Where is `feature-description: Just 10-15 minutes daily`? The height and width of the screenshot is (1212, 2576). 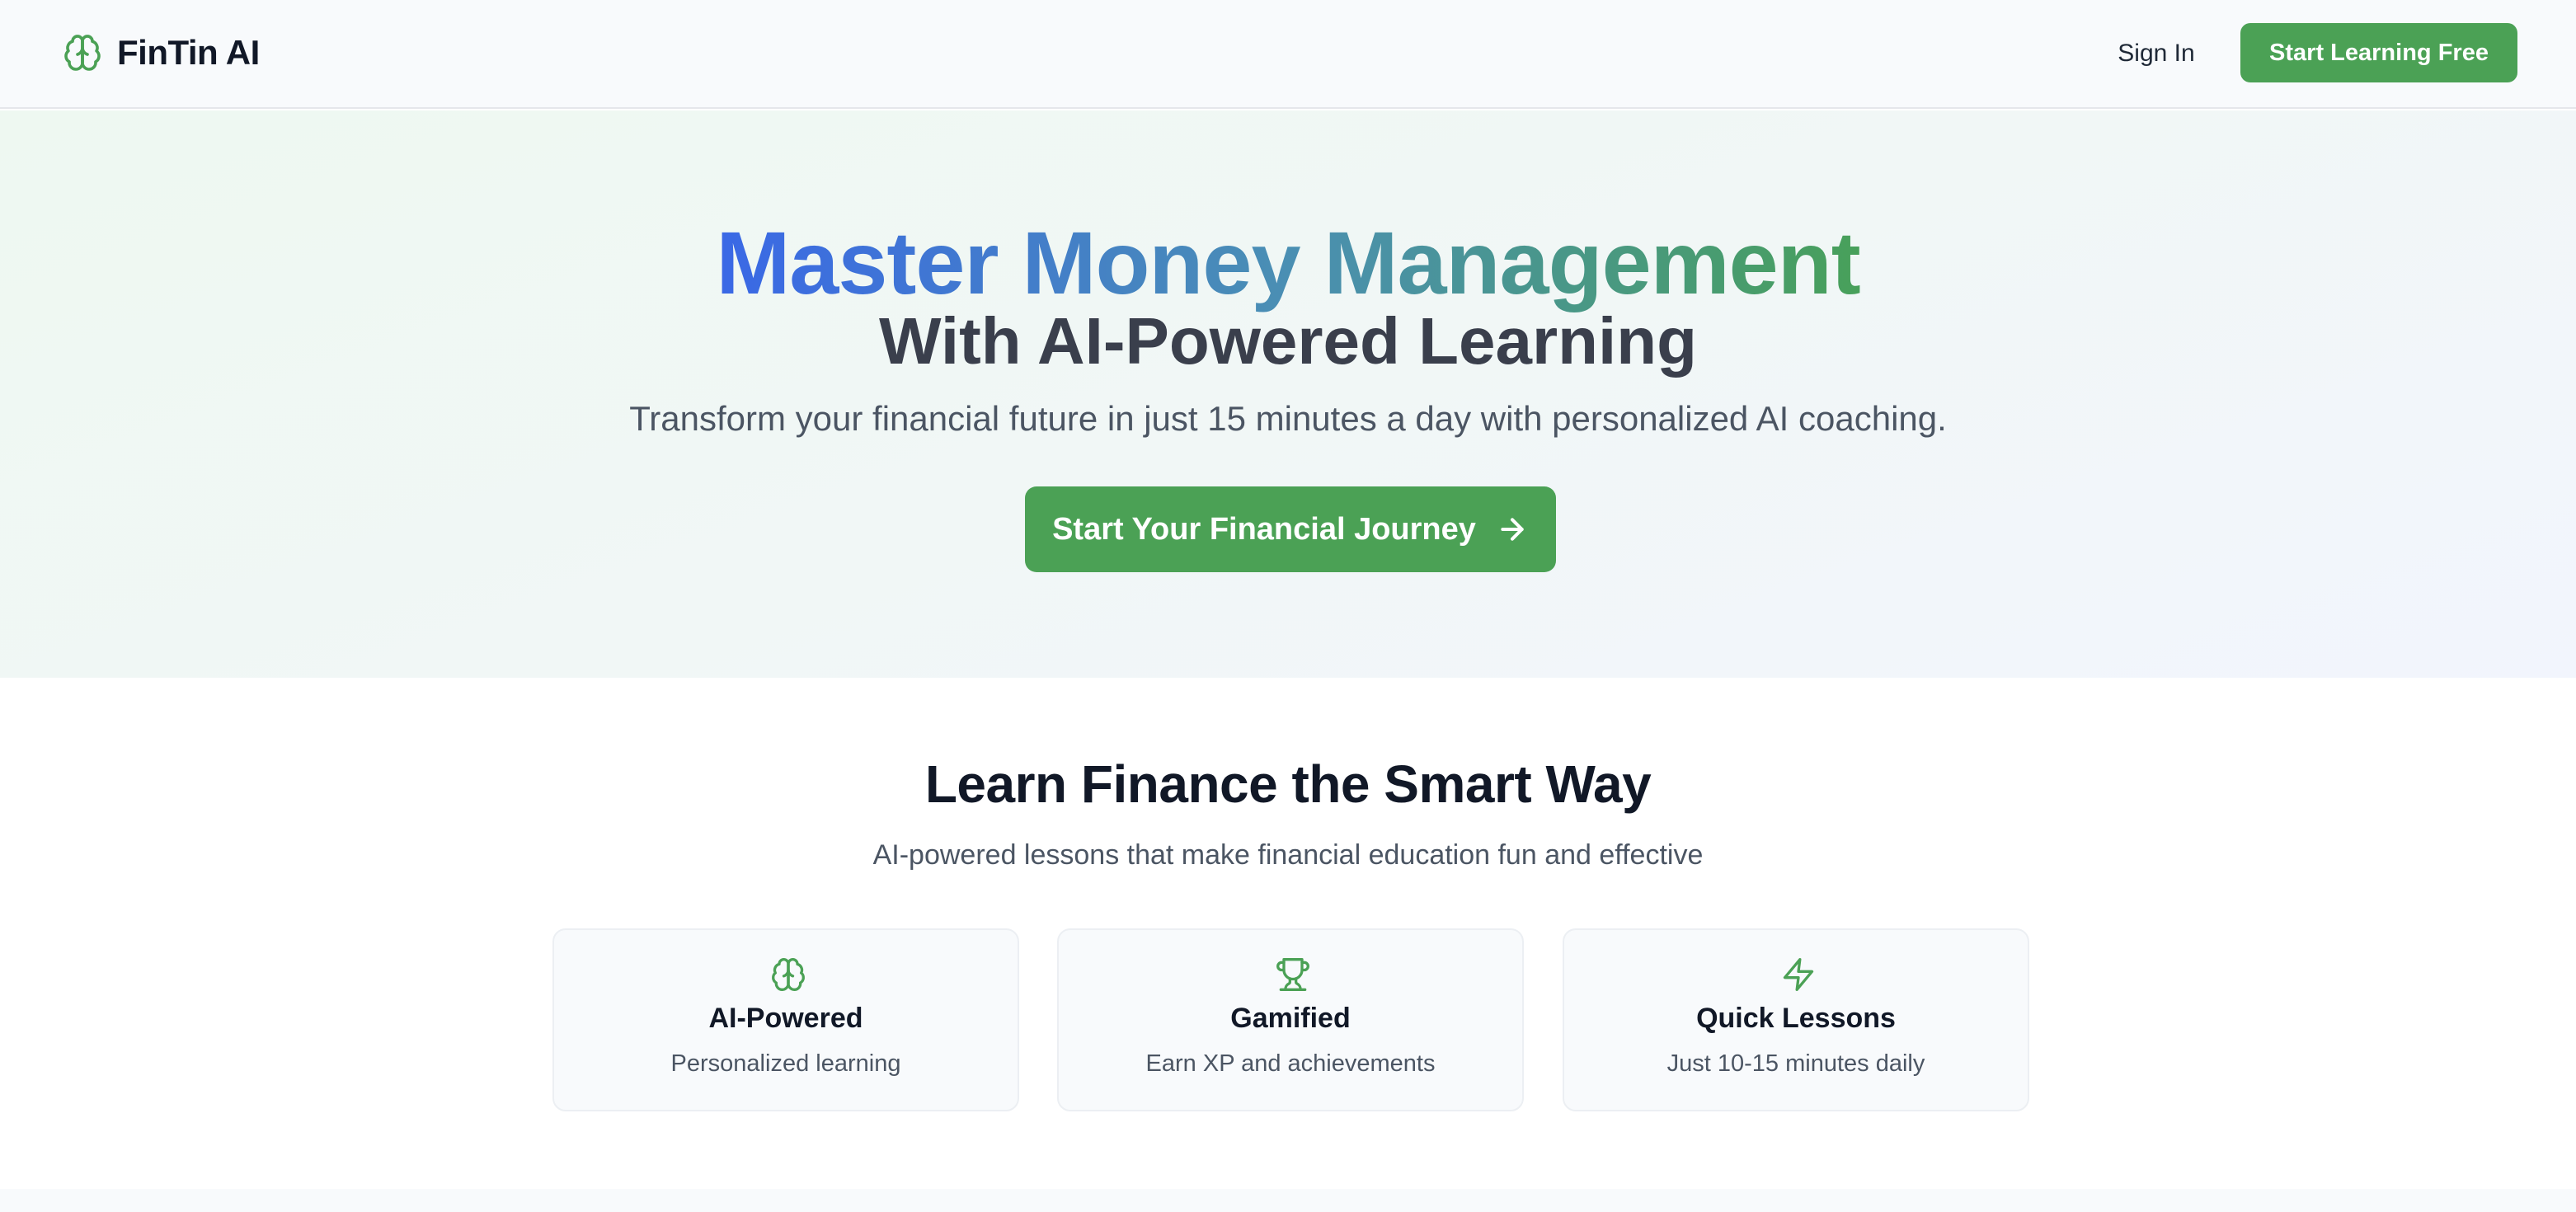
feature-description: Just 10-15 minutes daily is located at coordinates (1795, 1063).